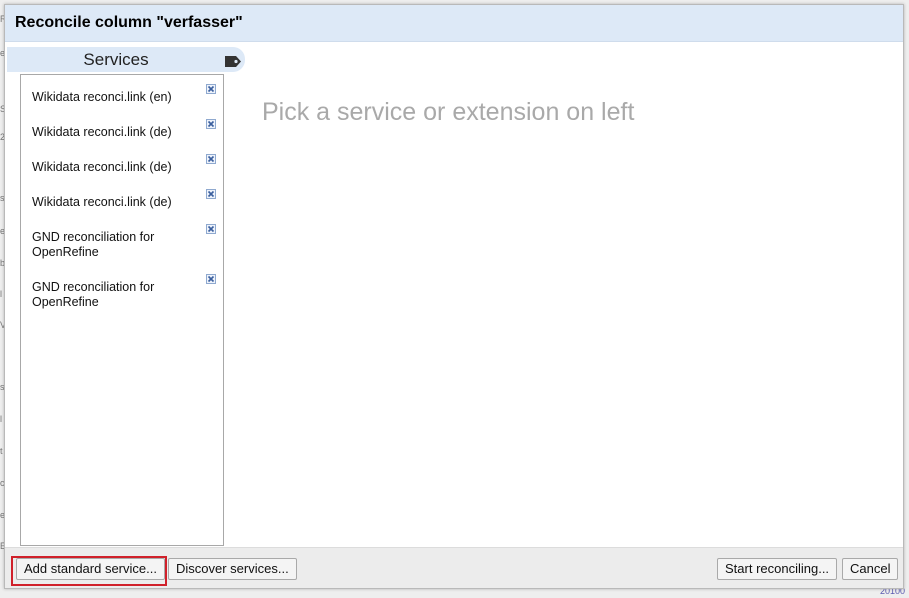 Image resolution: width=909 pixels, height=598 pixels. What do you see at coordinates (454, 23) in the screenshot?
I see `dialog-header: Reconcile column "verfasser"` at bounding box center [454, 23].